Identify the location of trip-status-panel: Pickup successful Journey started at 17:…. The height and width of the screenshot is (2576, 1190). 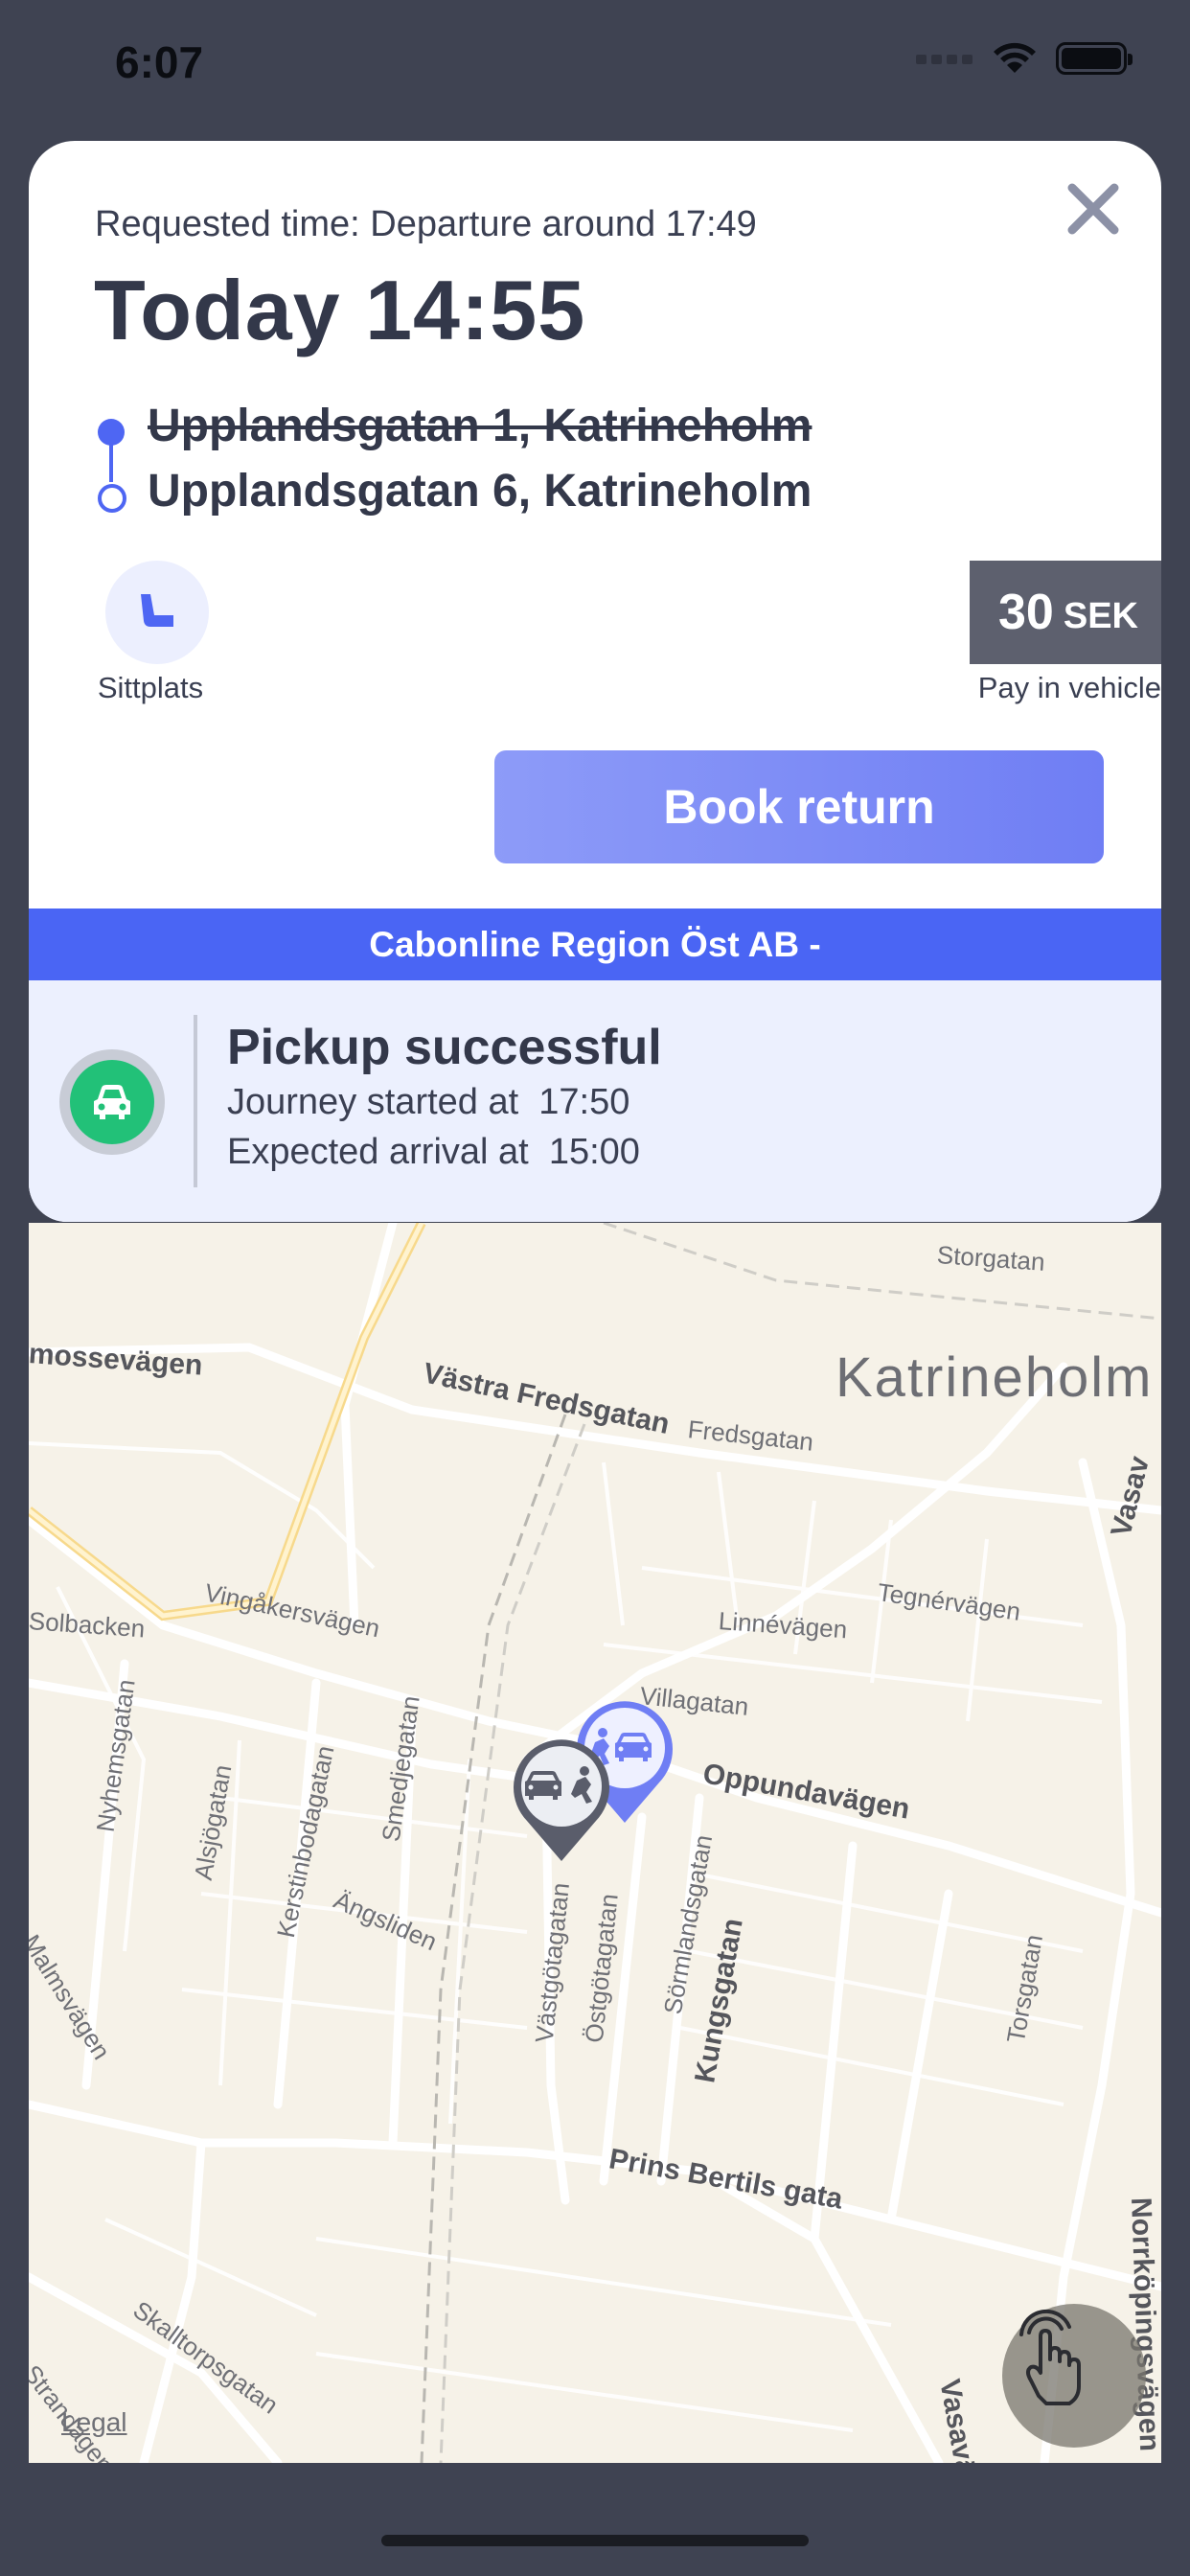
(595, 1101).